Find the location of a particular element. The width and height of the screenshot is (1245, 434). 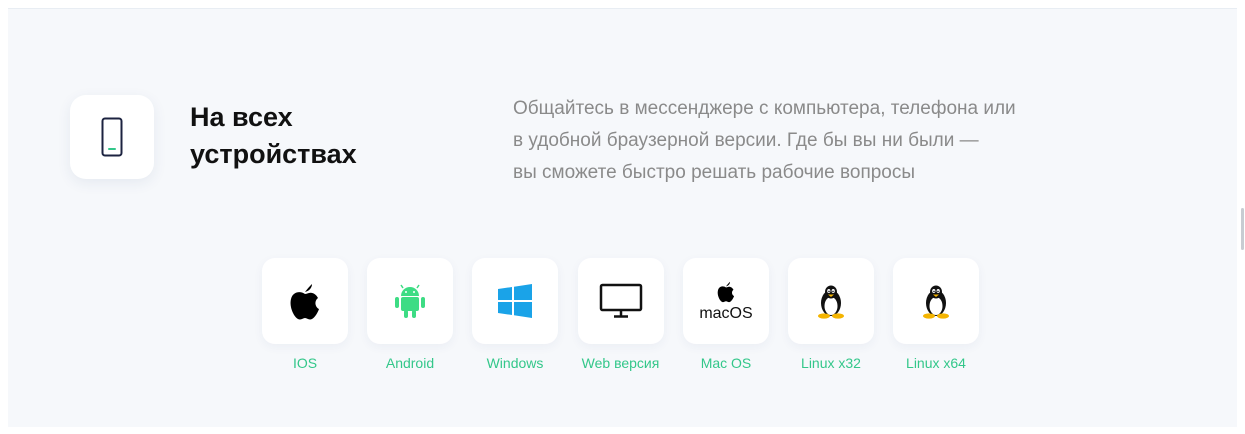

section-title: На всех устройствах is located at coordinates (310, 136).